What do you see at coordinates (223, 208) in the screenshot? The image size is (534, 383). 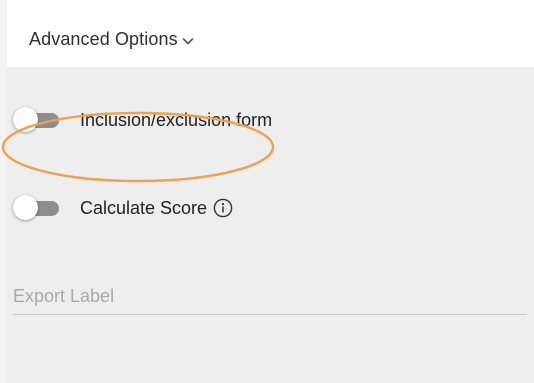 I see `info-icon` at bounding box center [223, 208].